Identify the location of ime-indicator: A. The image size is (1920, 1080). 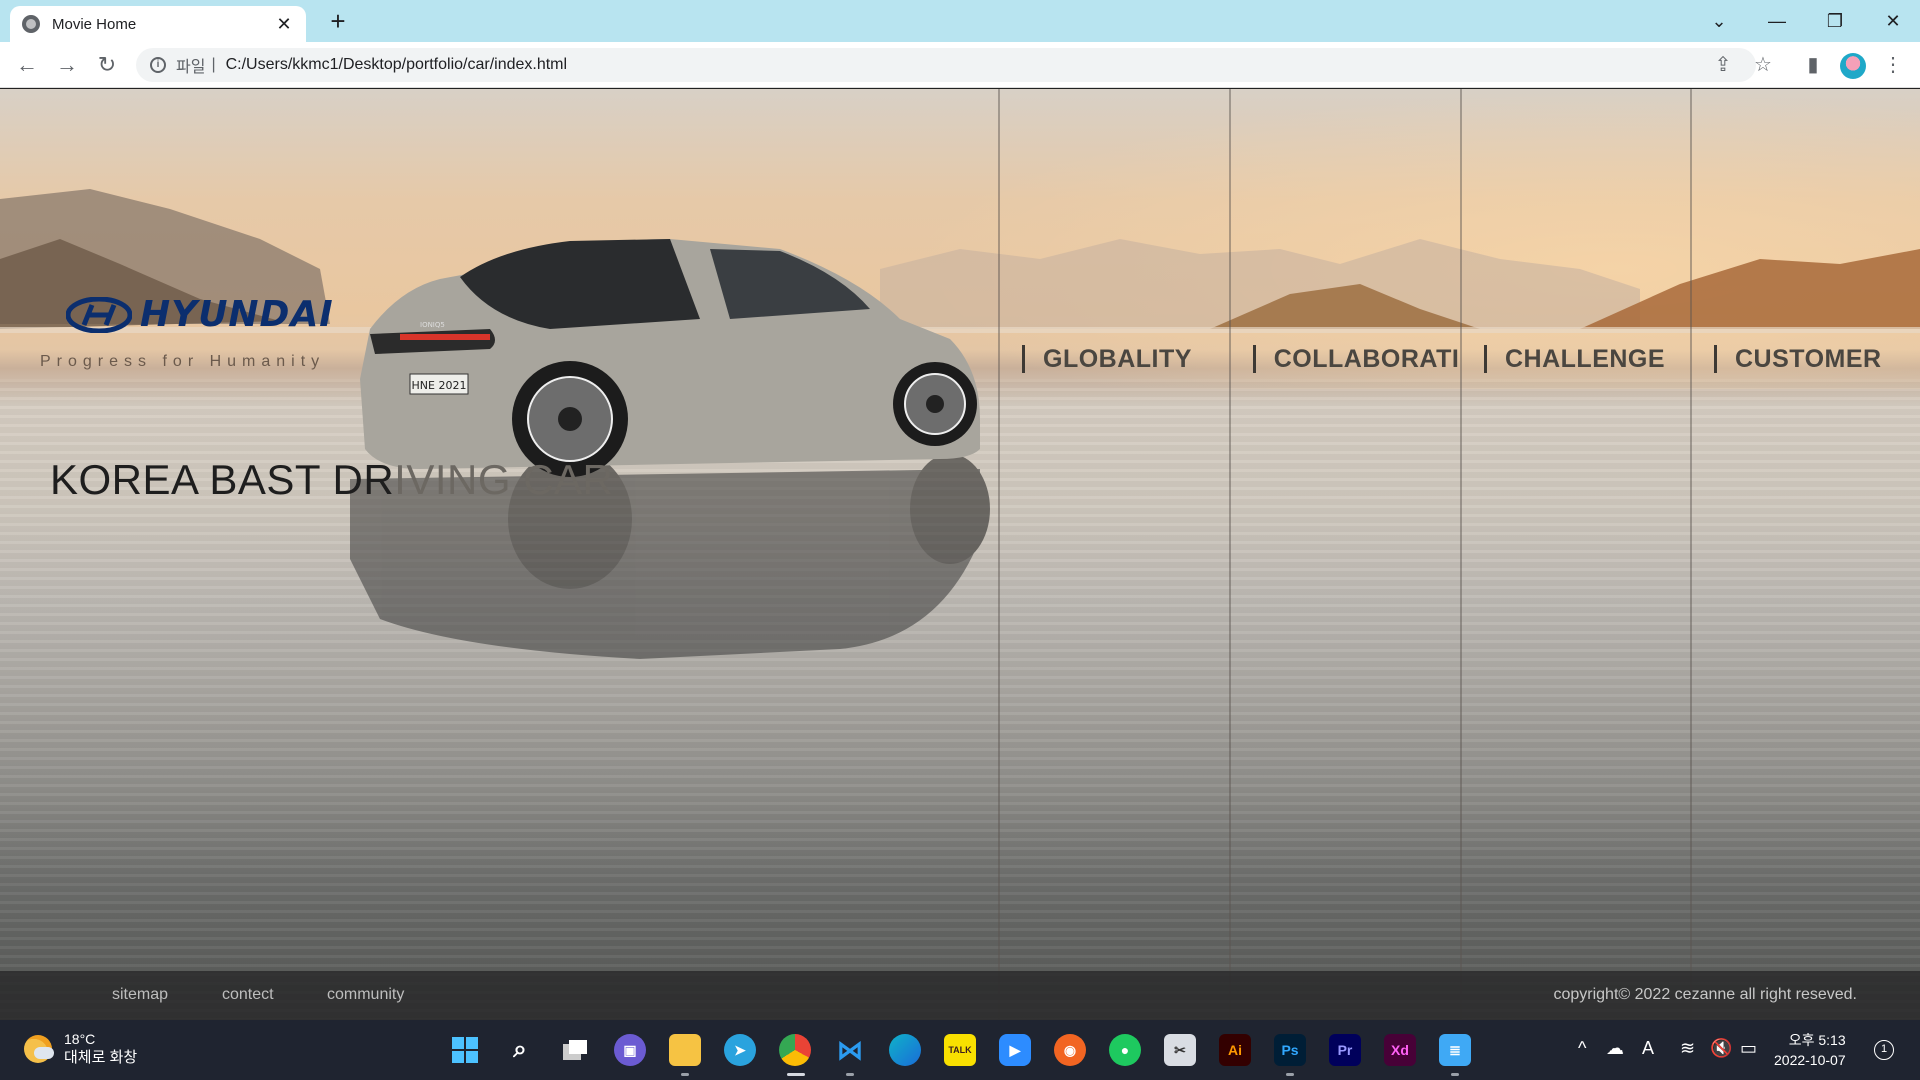
(1648, 1048).